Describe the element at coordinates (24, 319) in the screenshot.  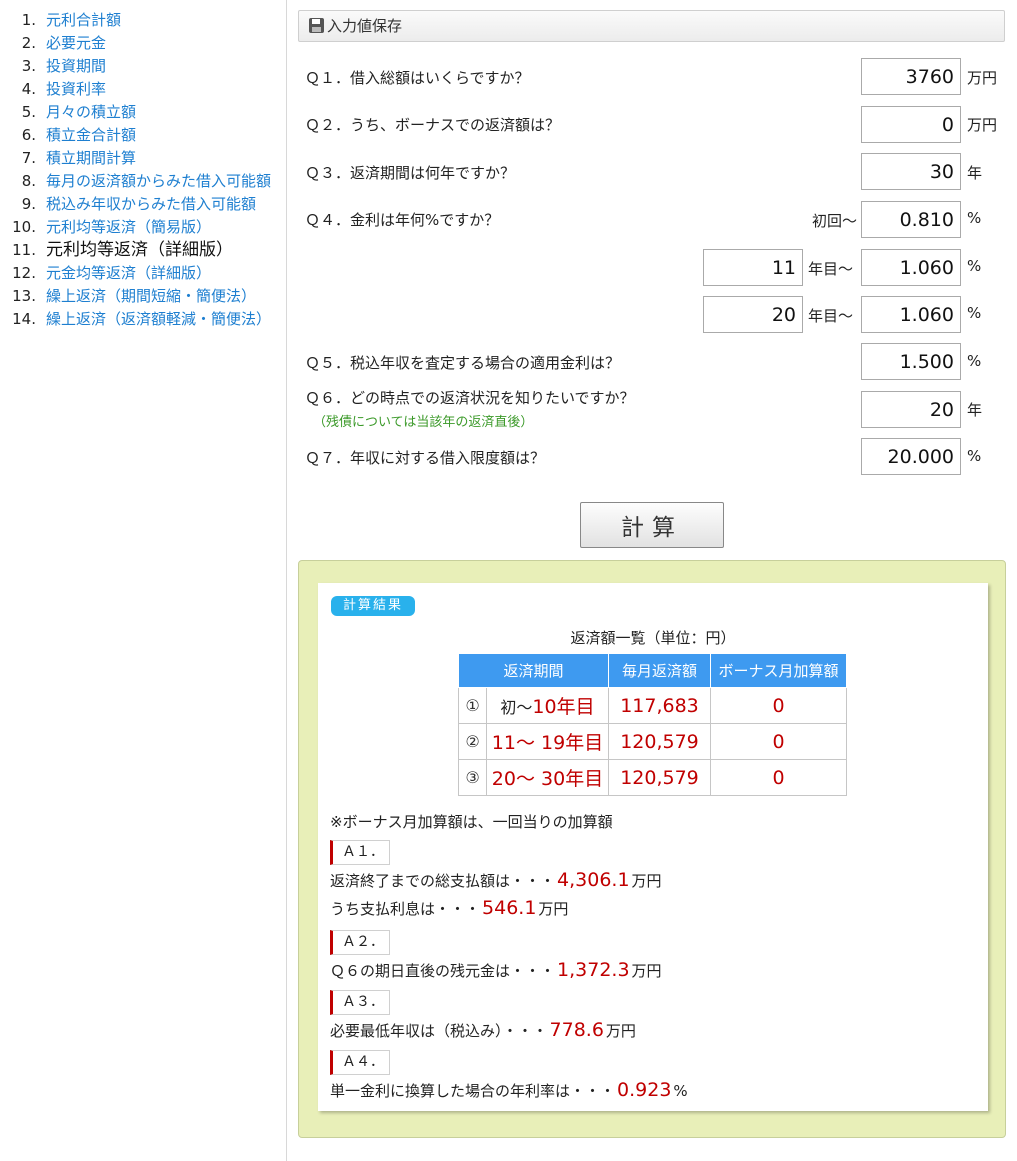
I see `item-number: 14.` at that location.